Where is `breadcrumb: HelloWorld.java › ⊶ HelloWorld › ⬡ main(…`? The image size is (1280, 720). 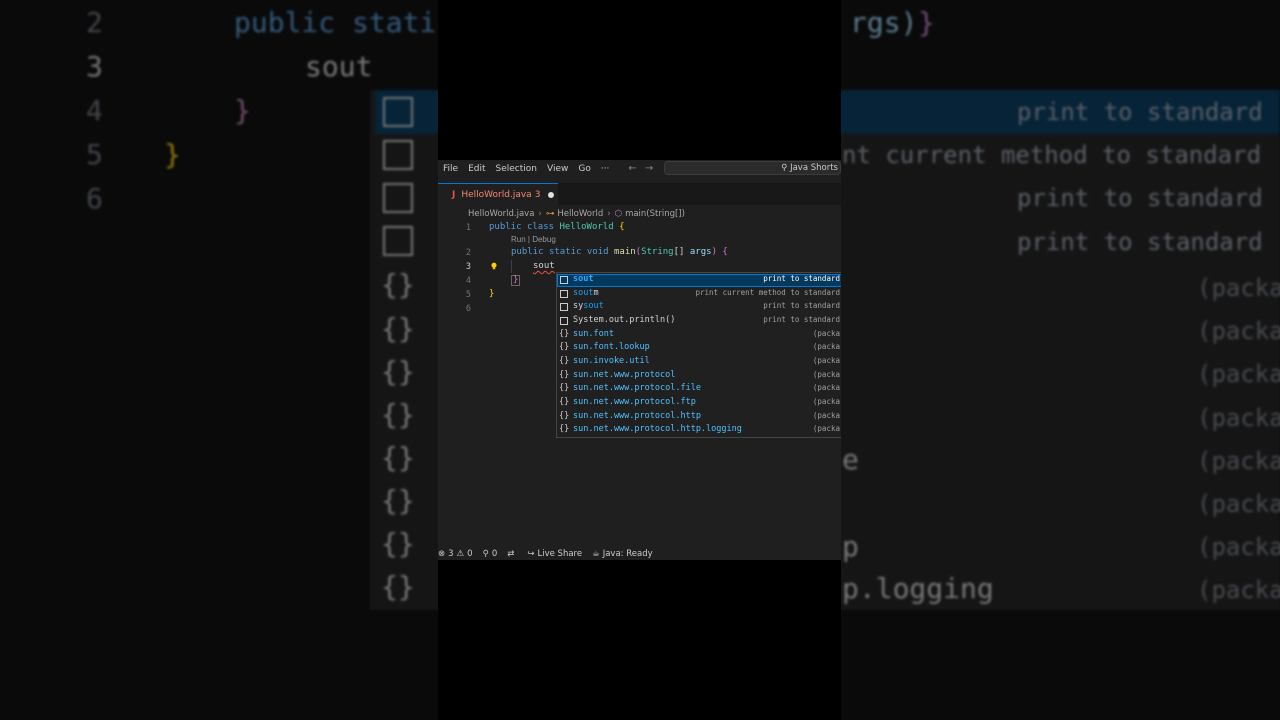
breadcrumb: HelloWorld.java › ⊶ HelloWorld › ⬡ main(… is located at coordinates (576, 214).